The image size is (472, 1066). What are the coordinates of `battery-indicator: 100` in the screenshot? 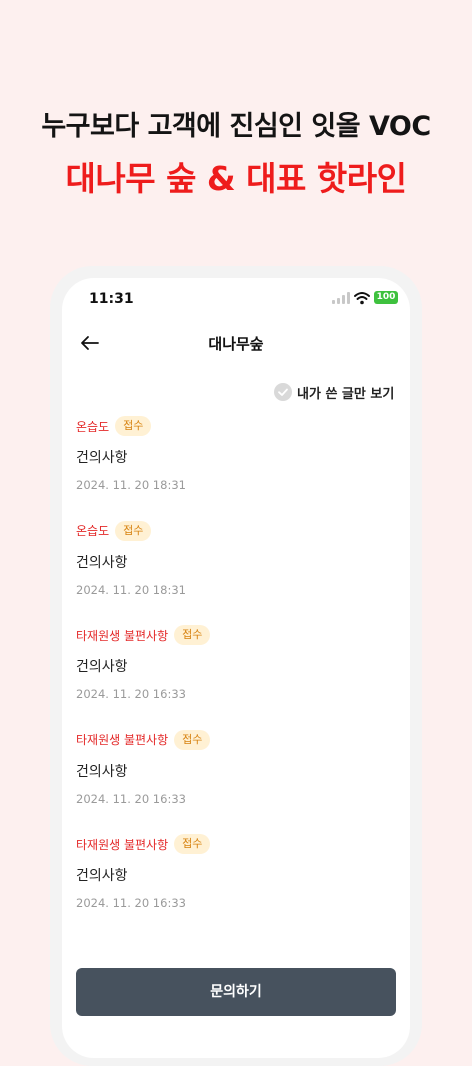 It's located at (386, 297).